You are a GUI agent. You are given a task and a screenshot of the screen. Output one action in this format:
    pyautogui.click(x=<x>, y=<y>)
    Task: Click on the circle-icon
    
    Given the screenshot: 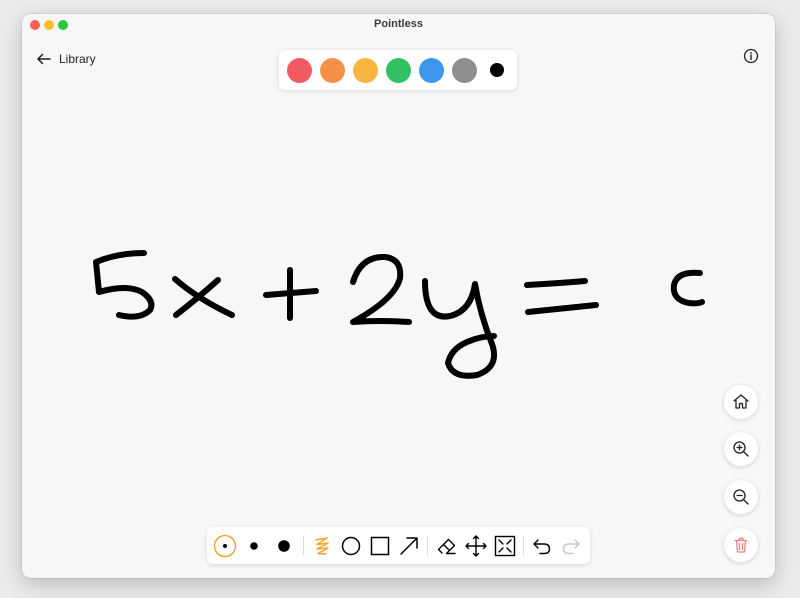 What is the action you would take?
    pyautogui.click(x=351, y=546)
    